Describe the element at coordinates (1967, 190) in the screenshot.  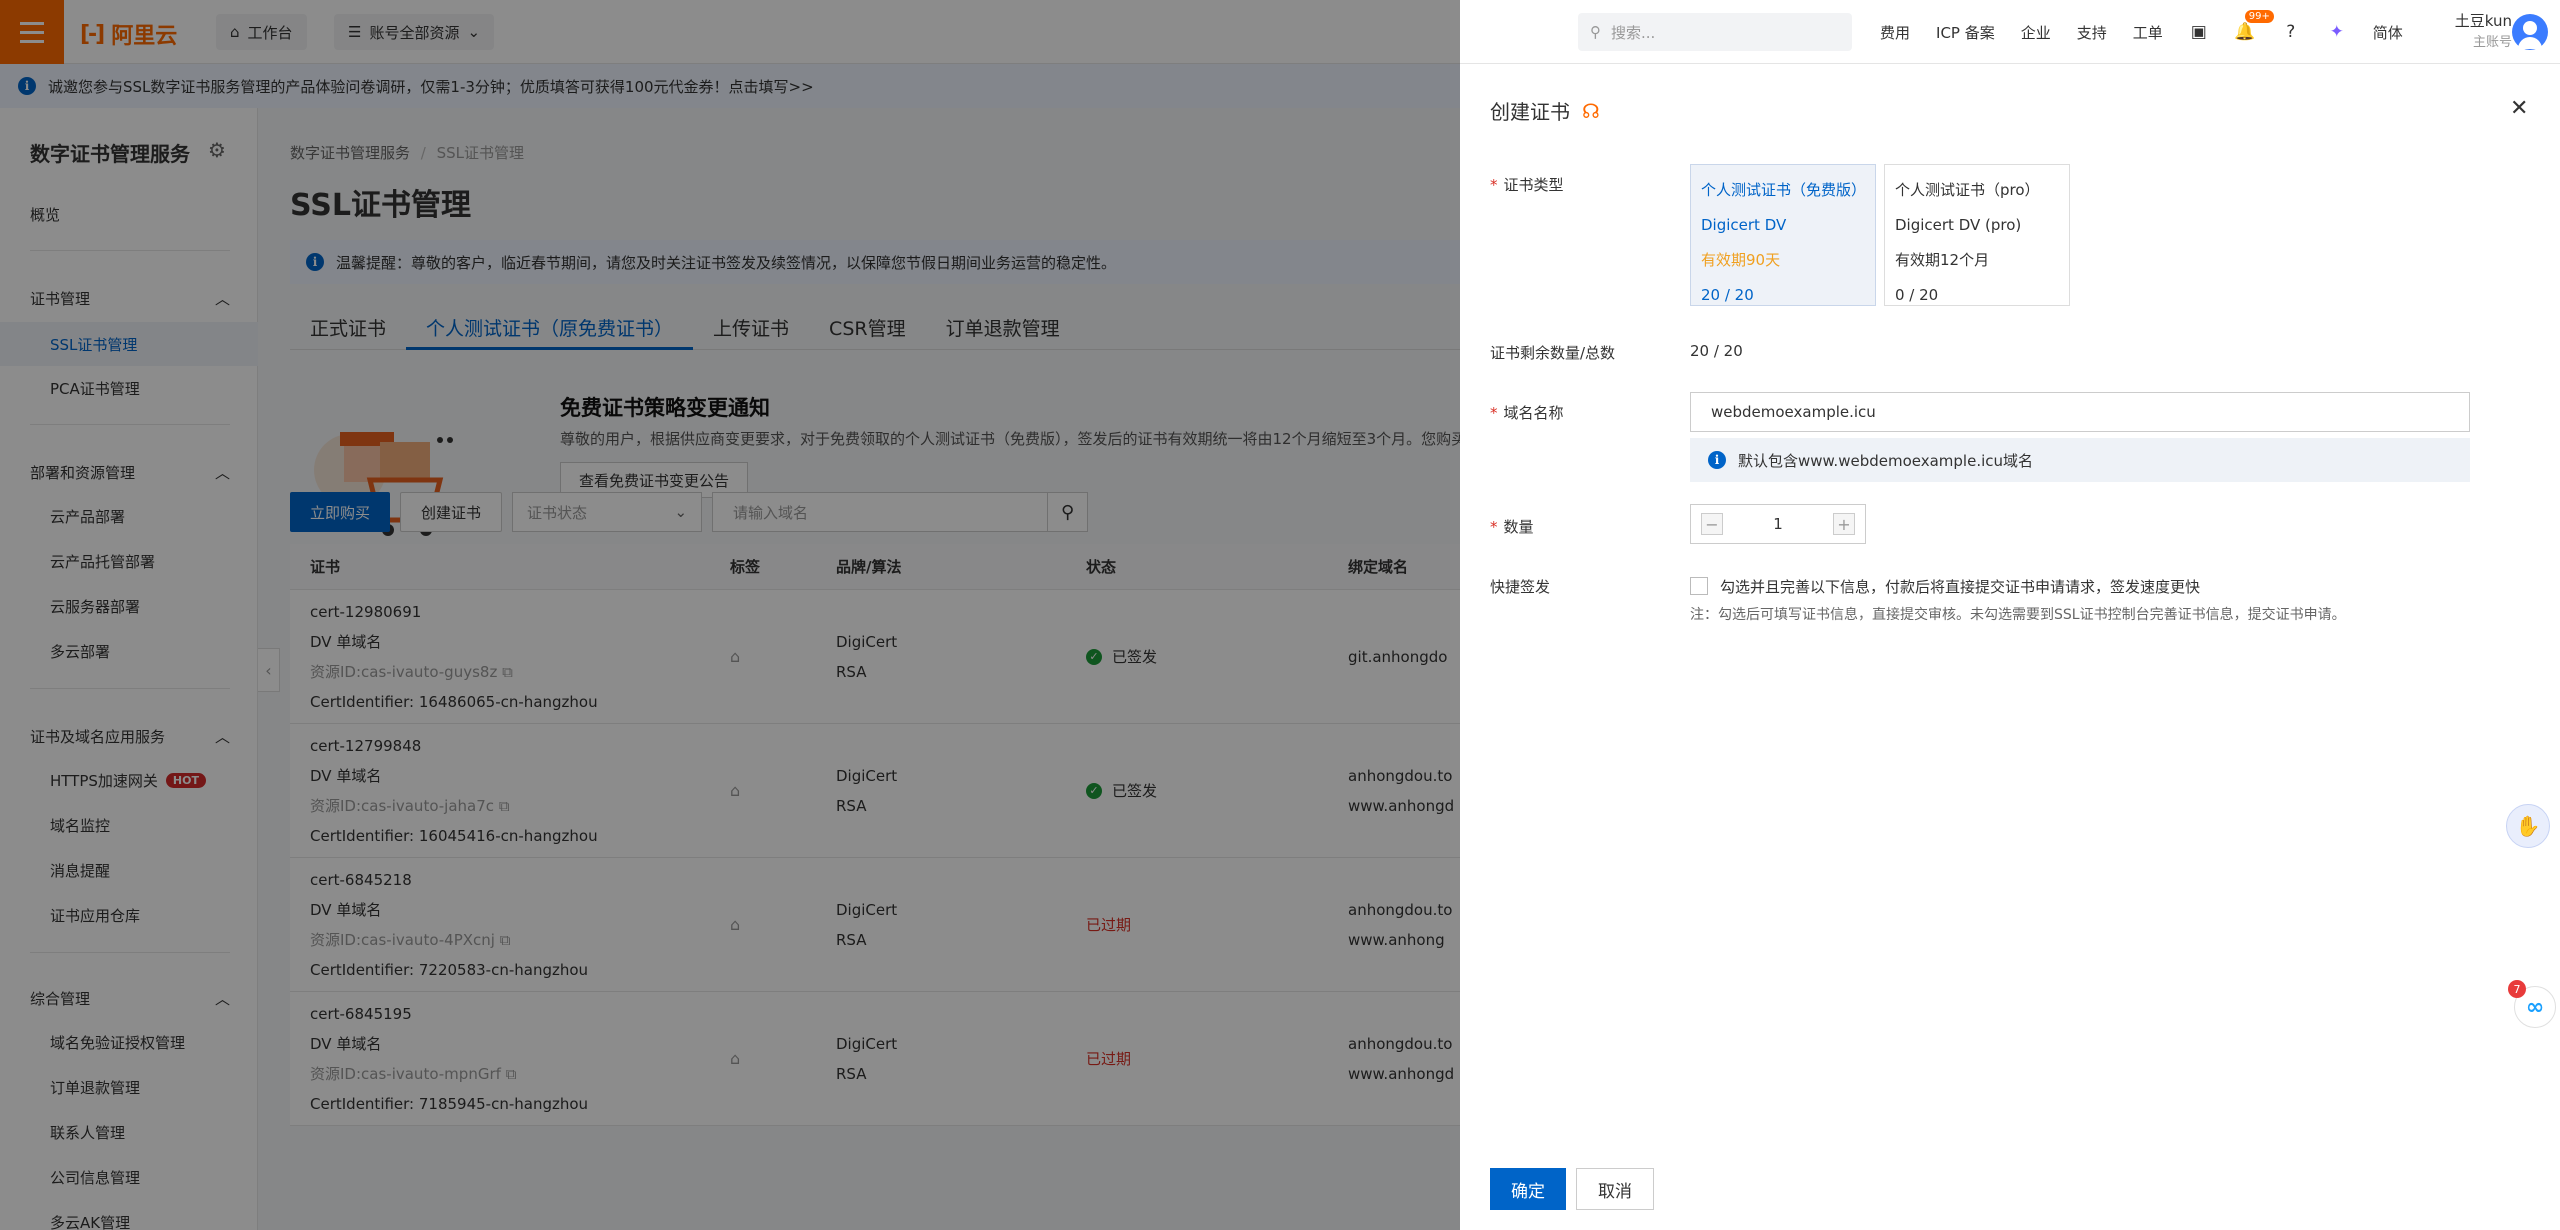
I see `card-title: 个人测试证书（pro）` at that location.